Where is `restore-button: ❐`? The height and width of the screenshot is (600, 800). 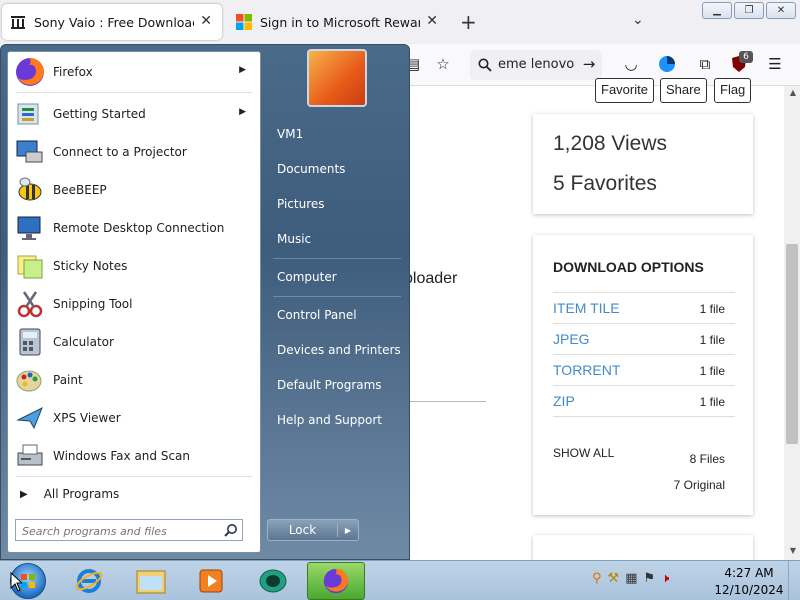
restore-button: ❐ is located at coordinates (749, 10).